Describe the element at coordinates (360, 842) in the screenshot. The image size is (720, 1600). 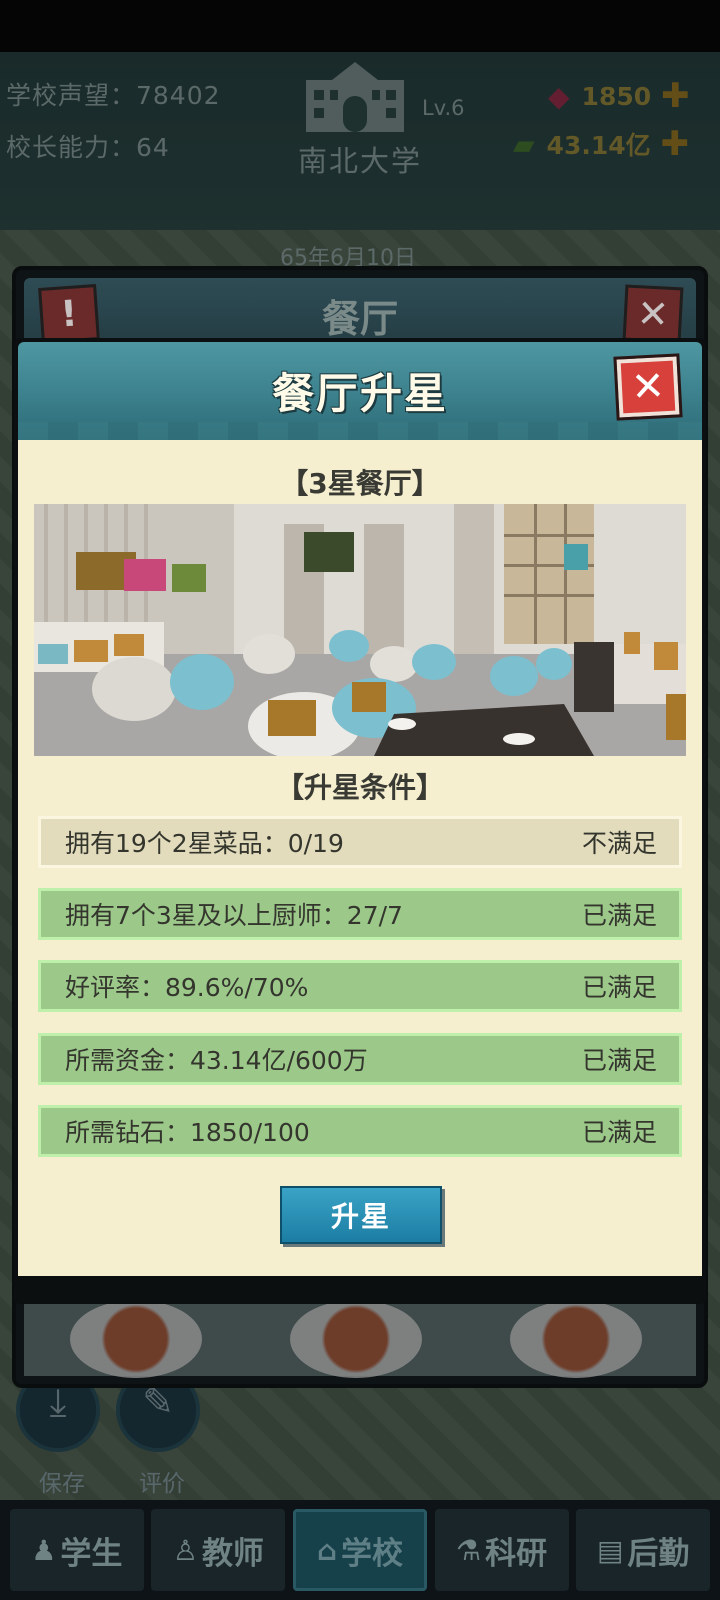
I see `condition-row-dishes: 拥有19个2星菜品：0/19 不满足` at that location.